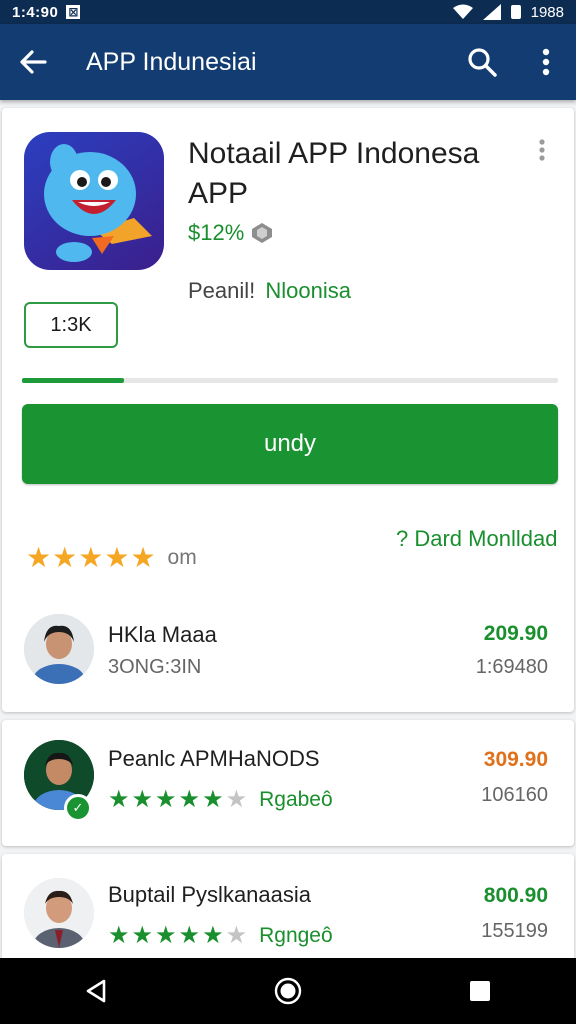  I want to click on square-recents-icon, so click(480, 991).